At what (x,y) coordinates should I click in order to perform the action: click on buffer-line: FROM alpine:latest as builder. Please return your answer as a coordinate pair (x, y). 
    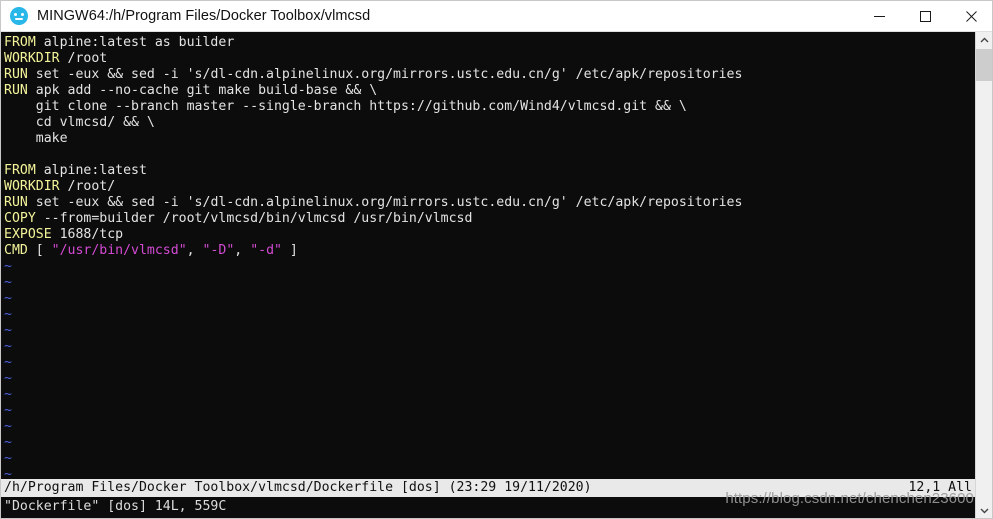
    Looking at the image, I should click on (490, 43).